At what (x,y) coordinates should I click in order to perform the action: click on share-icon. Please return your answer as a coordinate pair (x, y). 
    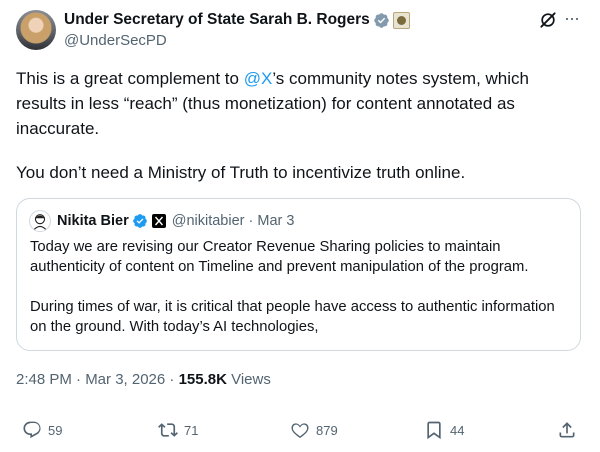
    Looking at the image, I should click on (567, 430).